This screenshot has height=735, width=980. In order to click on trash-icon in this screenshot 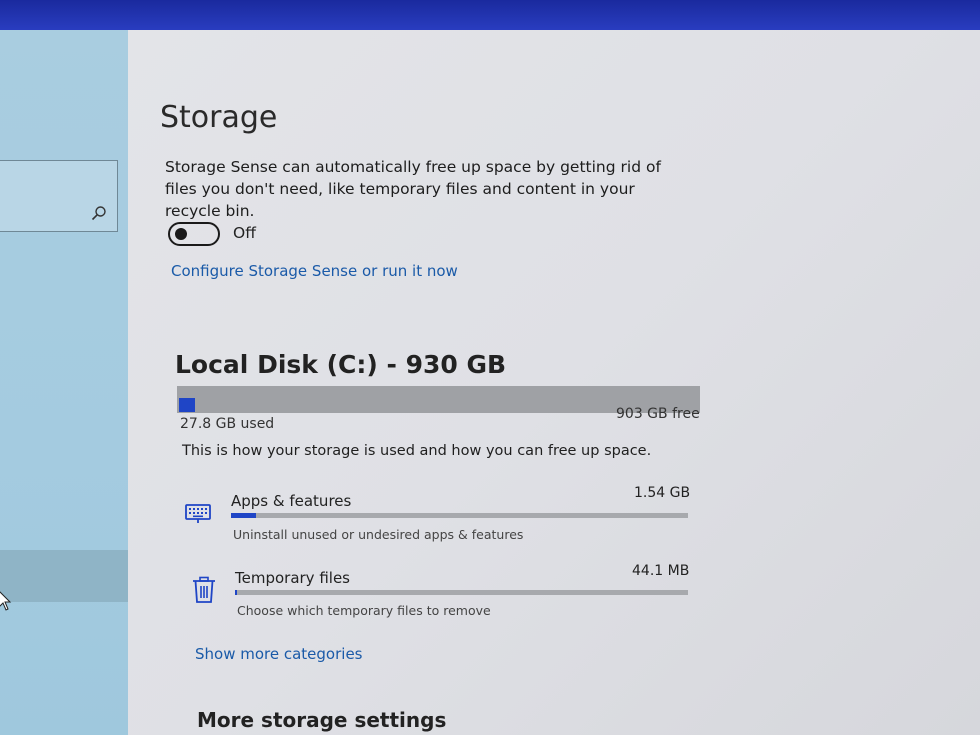, I will do `click(204, 589)`.